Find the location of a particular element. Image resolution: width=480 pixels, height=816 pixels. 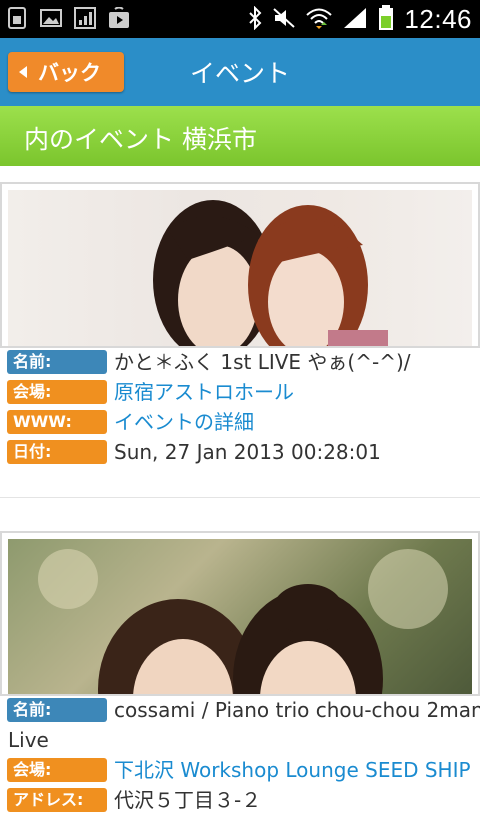

www-label-badge: WWW: is located at coordinates (57, 422).